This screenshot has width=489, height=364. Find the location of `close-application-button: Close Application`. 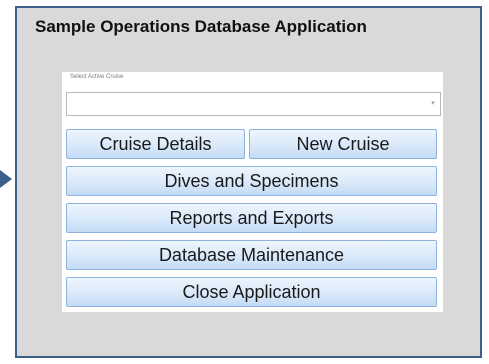

close-application-button: Close Application is located at coordinates (251, 292).